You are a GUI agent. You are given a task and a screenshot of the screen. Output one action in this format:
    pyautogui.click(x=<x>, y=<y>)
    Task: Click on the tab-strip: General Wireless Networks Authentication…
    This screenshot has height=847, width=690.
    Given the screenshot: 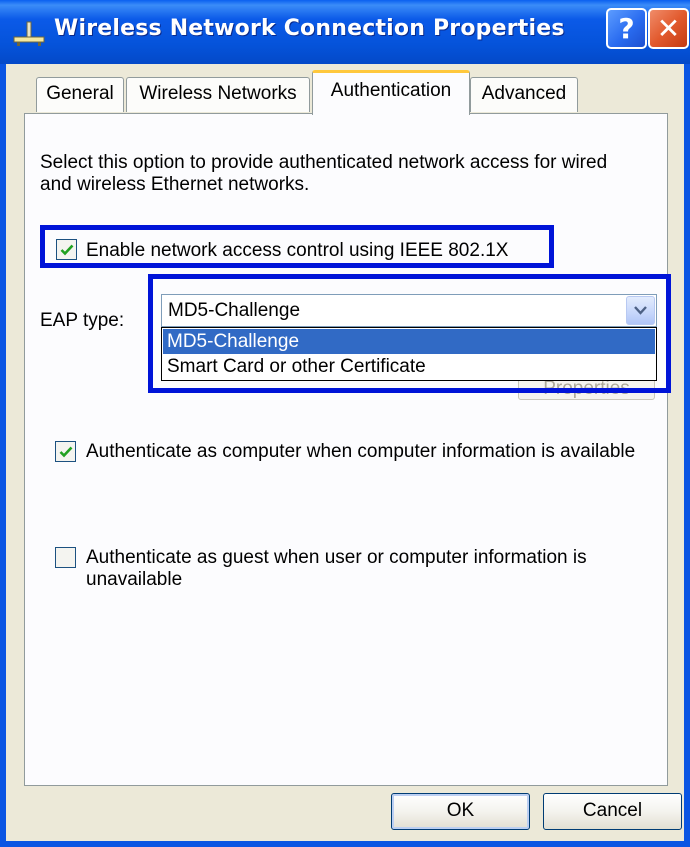 What is the action you would take?
    pyautogui.click(x=345, y=89)
    